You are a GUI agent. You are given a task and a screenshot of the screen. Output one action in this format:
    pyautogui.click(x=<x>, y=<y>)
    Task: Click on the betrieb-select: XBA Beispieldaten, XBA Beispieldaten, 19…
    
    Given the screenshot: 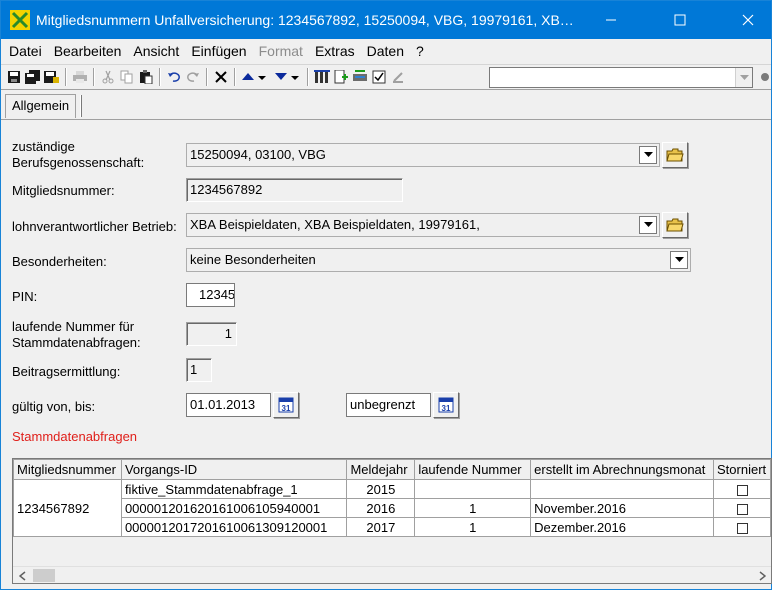 What is the action you would take?
    pyautogui.click(x=423, y=225)
    